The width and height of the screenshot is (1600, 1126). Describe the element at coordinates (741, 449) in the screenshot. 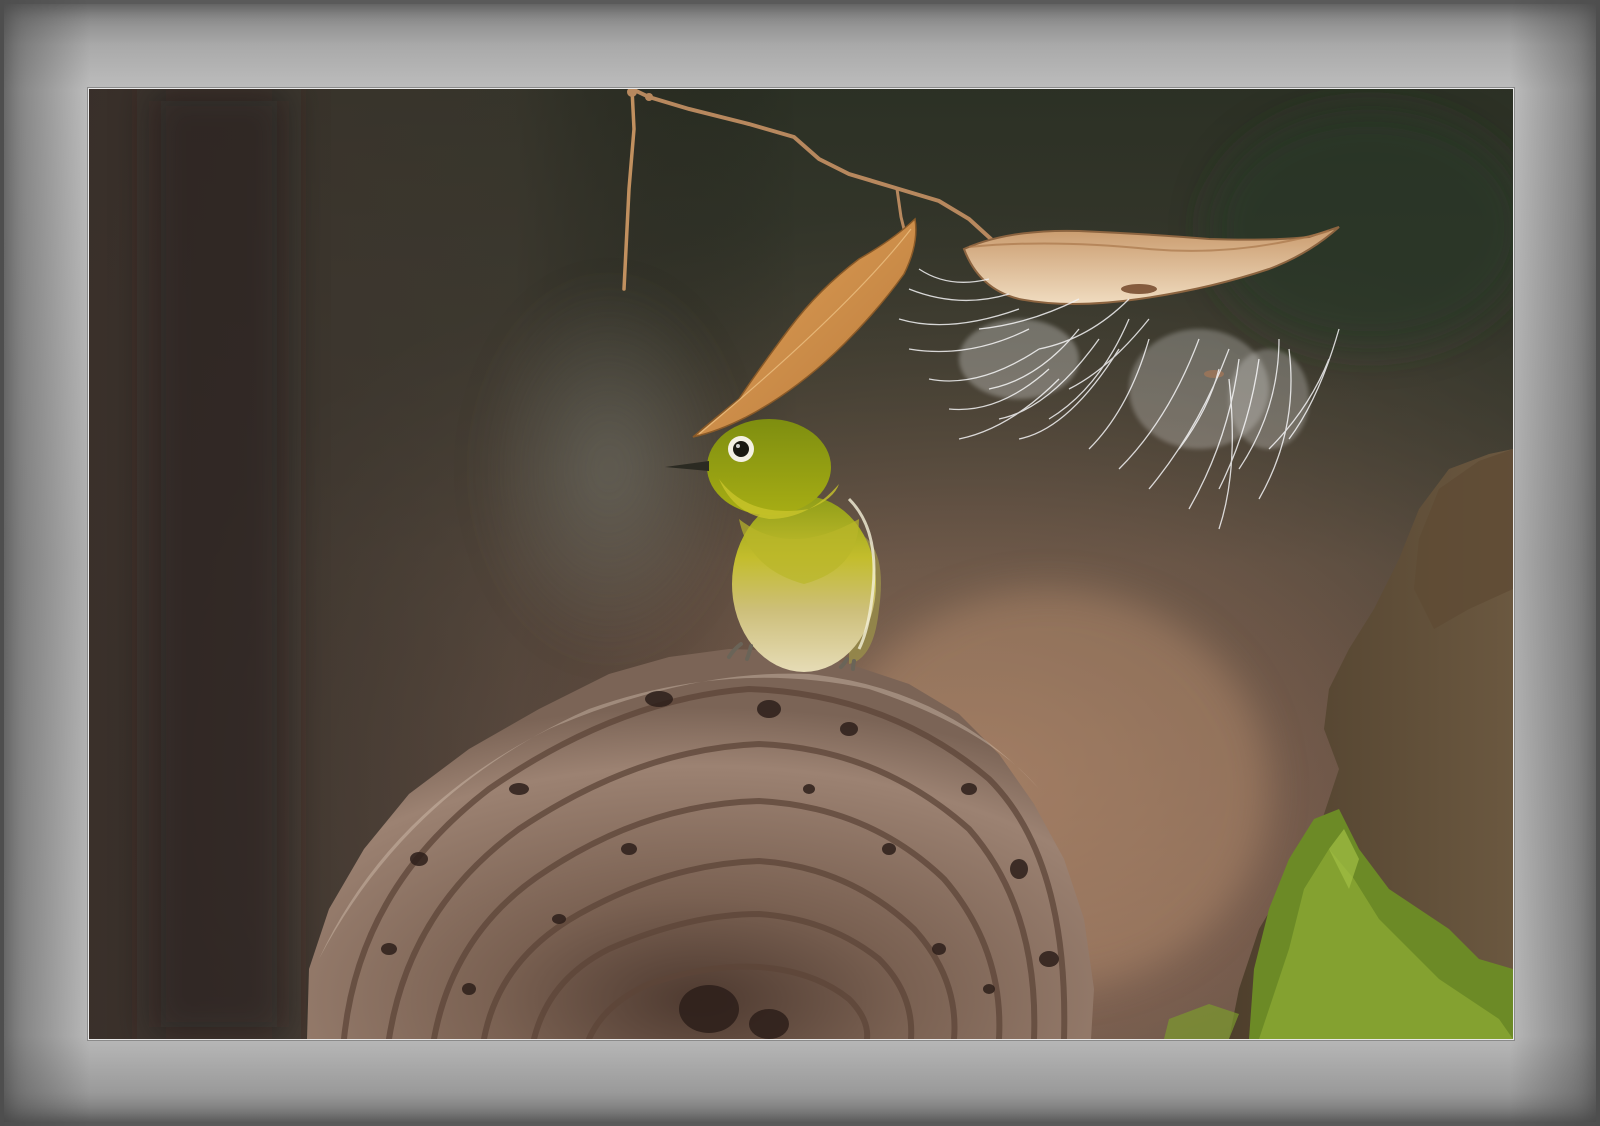

I see `eye` at that location.